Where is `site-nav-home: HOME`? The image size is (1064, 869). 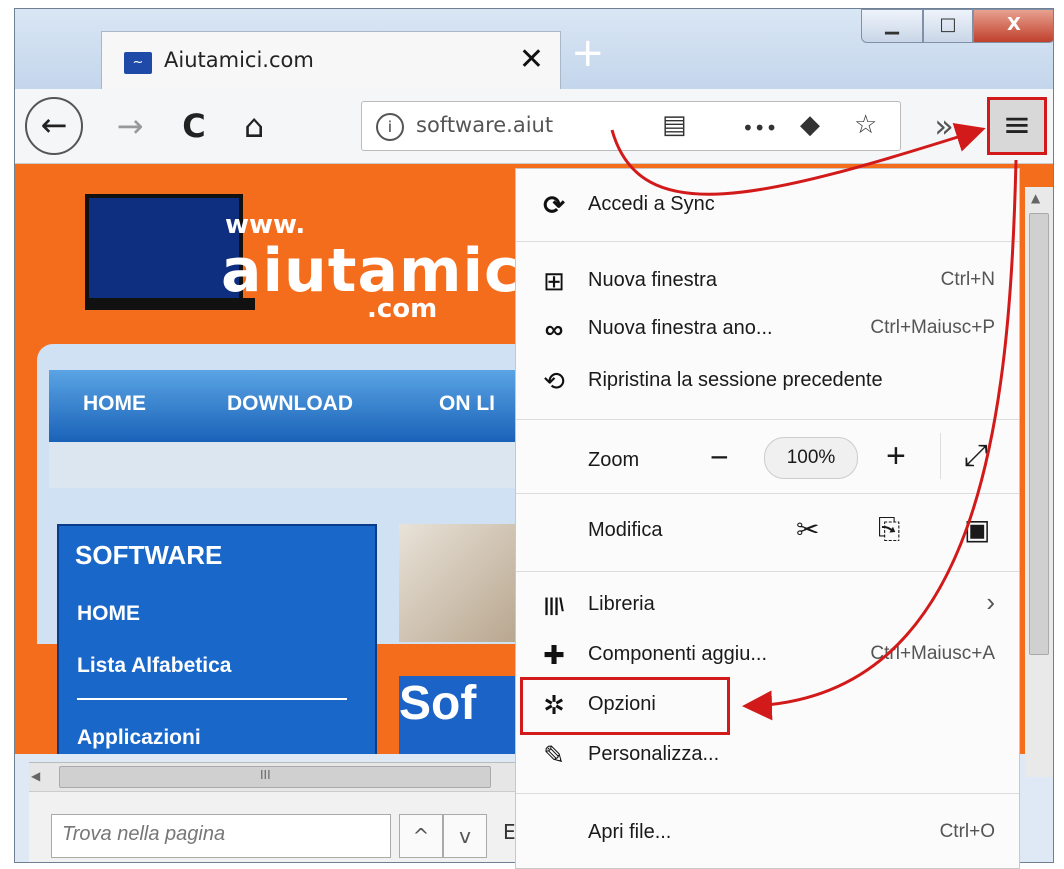 site-nav-home: HOME is located at coordinates (114, 404).